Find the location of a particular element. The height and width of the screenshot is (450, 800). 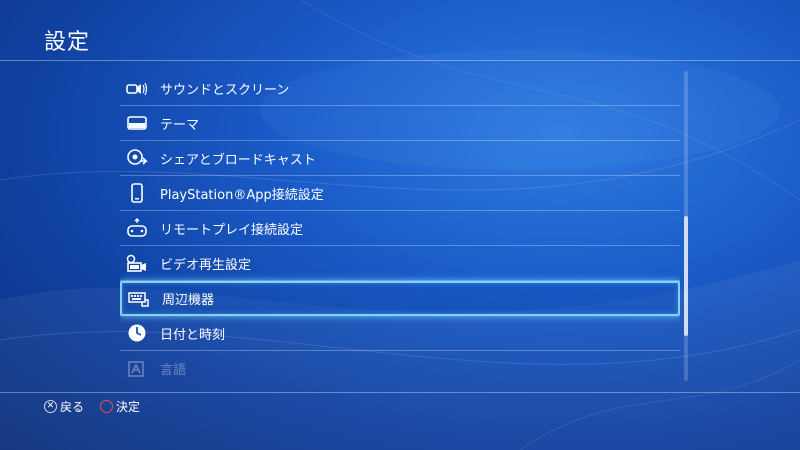

back-hint: ✕ 戻る is located at coordinates (64, 406).